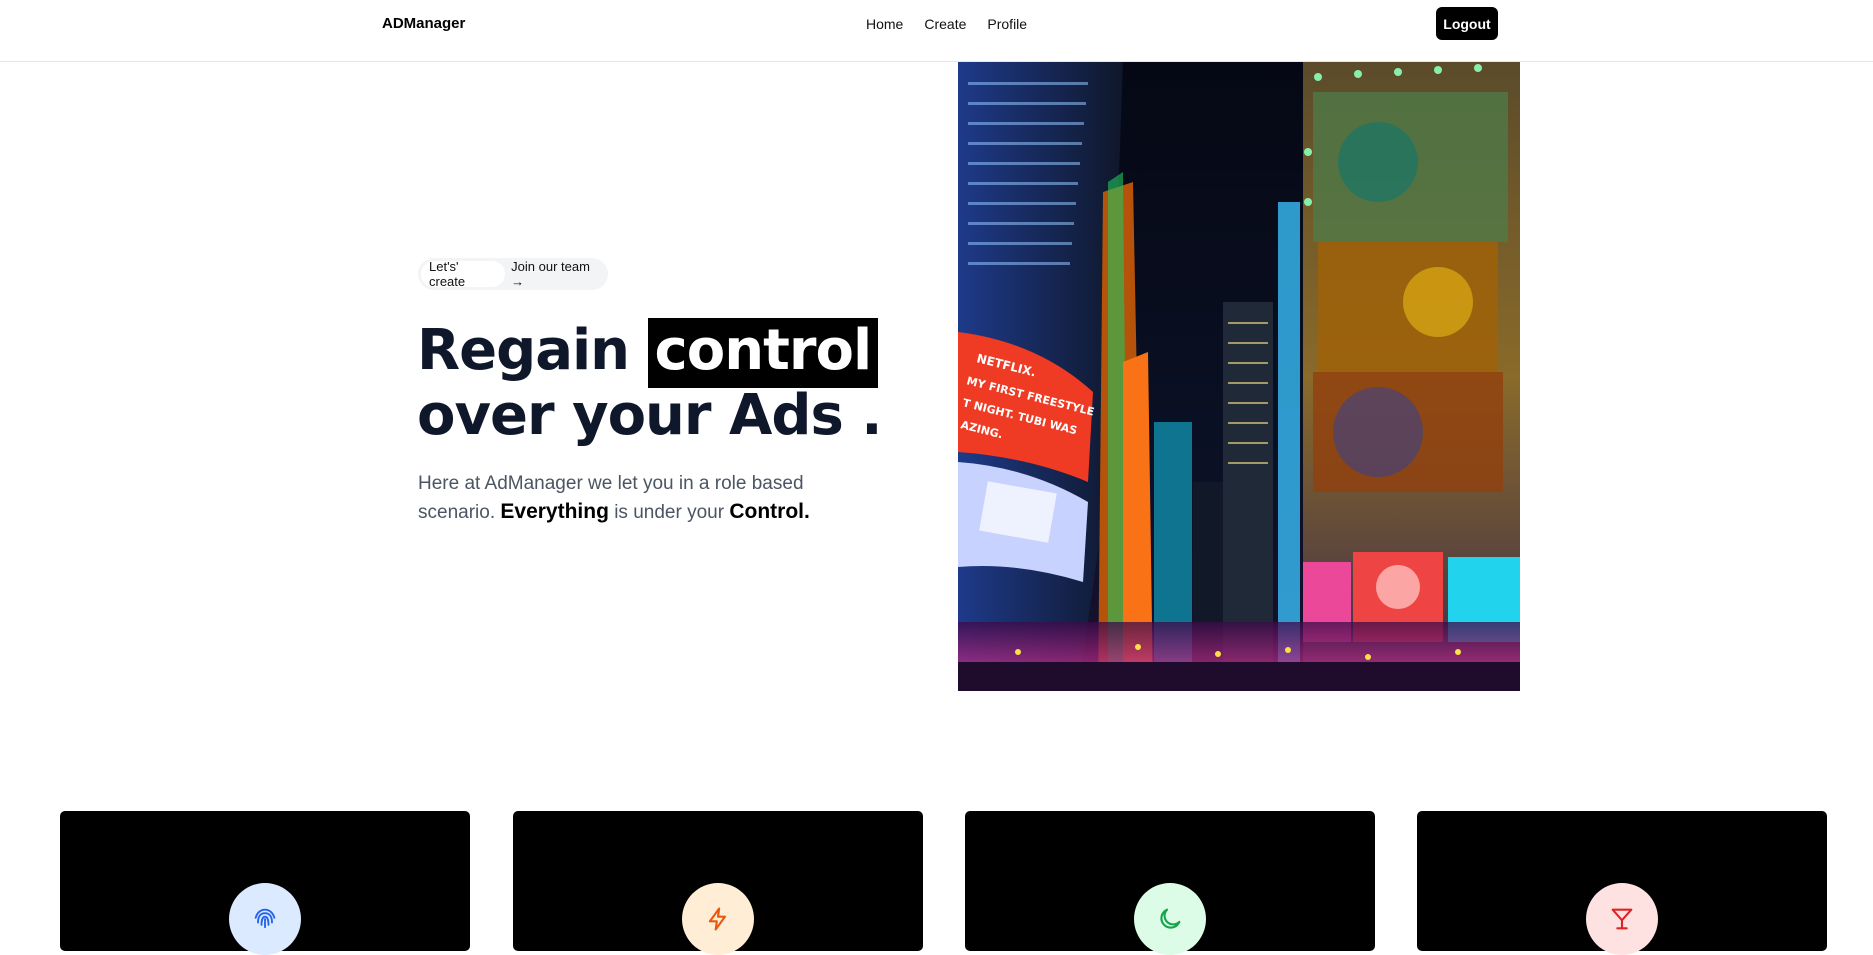  Describe the element at coordinates (650, 415) in the screenshot. I see `headline-line2: over your Ads .` at that location.